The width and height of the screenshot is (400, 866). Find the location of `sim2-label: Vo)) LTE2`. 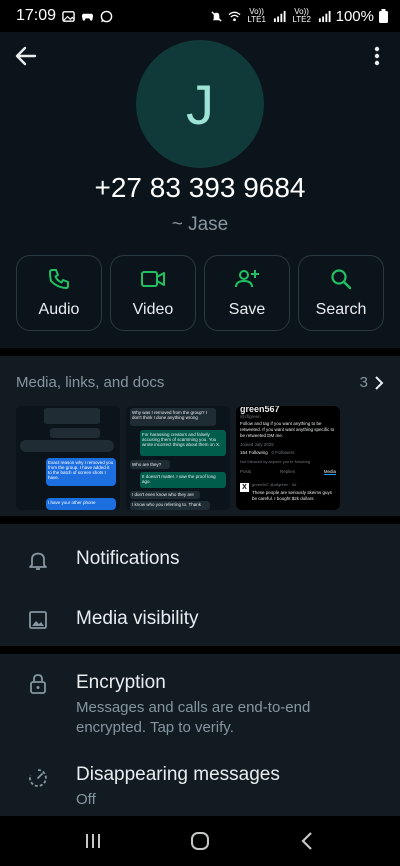

sim2-label: Vo)) LTE2 is located at coordinates (301, 15).